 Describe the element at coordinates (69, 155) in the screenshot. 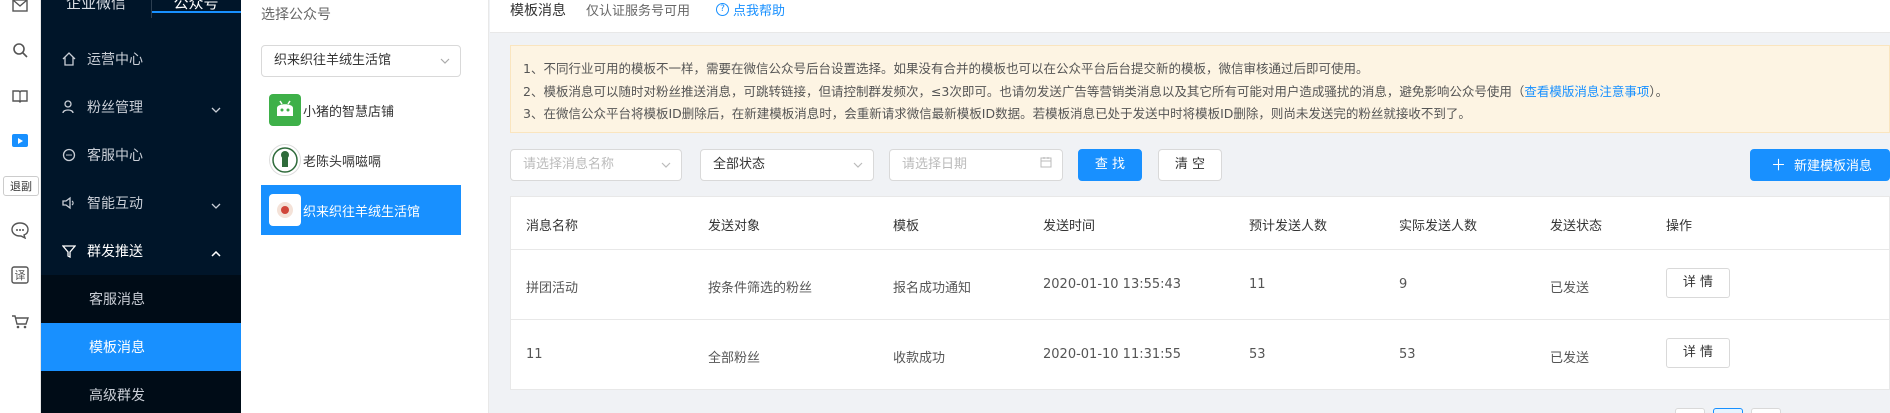

I see `chat-bubble-icon` at that location.